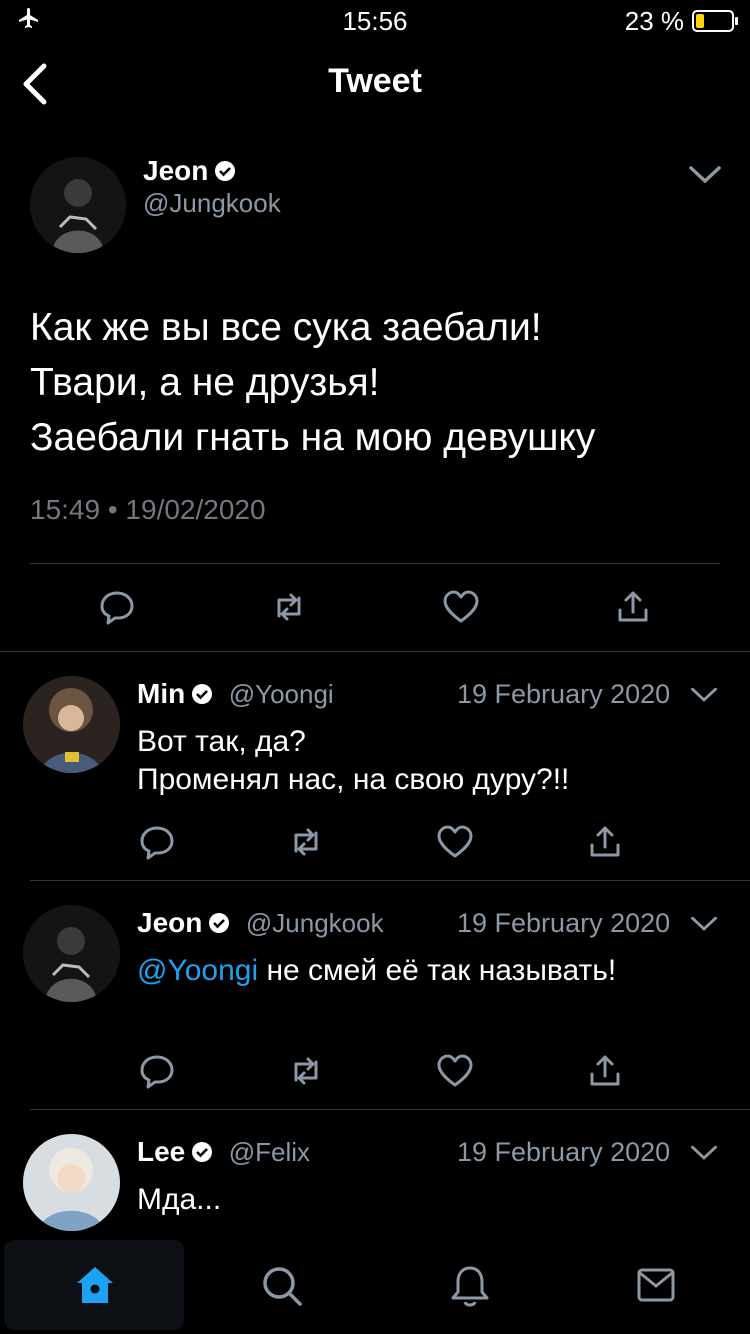  Describe the element at coordinates (197, 970) in the screenshot. I see `mention-link: @Yoongi` at that location.